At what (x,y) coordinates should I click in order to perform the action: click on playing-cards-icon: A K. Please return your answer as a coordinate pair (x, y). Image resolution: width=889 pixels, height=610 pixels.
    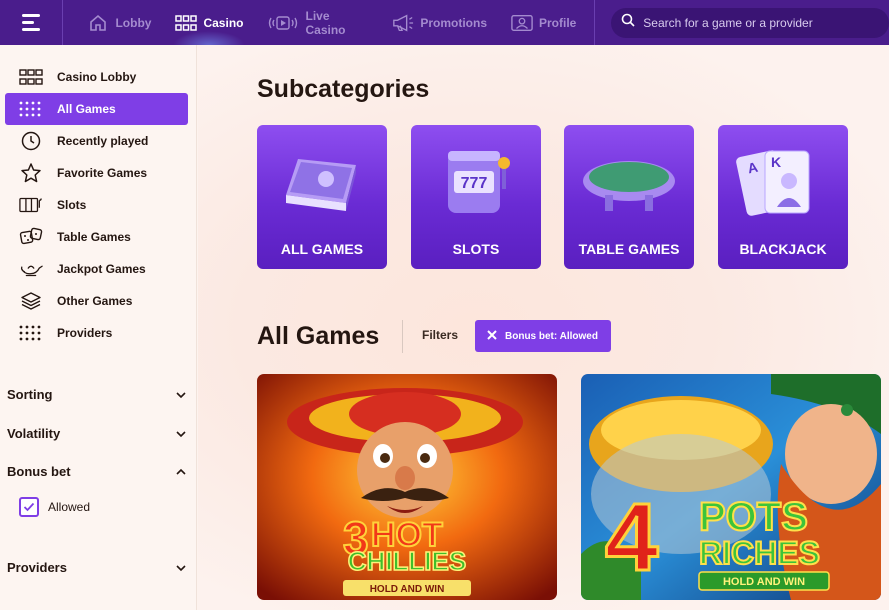
    Looking at the image, I should click on (773, 183).